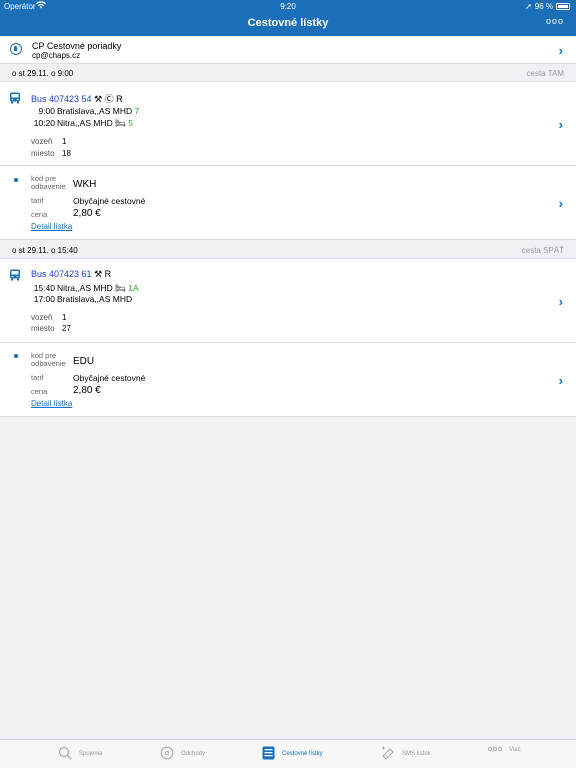 This screenshot has height=768, width=576. What do you see at coordinates (56, 55) in the screenshot?
I see `account-email: cp@chaps.cz` at bounding box center [56, 55].